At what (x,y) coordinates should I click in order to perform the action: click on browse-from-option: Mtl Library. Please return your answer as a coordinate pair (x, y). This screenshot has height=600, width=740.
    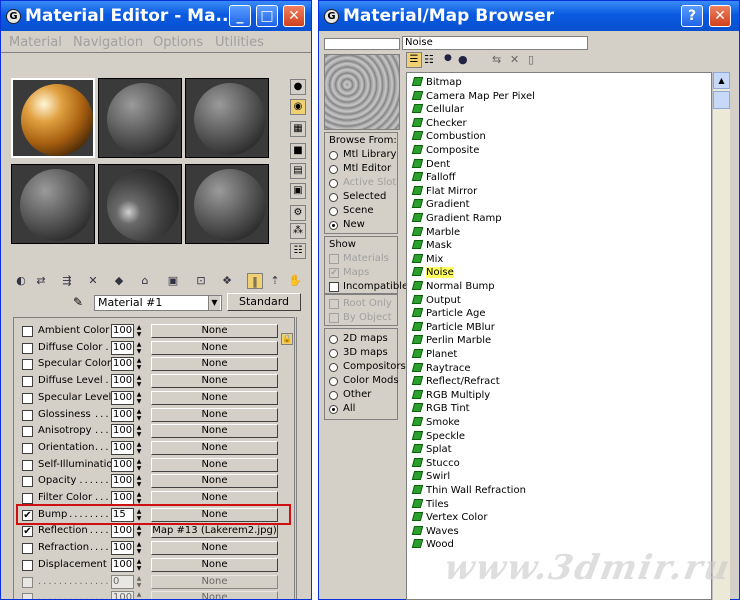
    Looking at the image, I should click on (369, 154).